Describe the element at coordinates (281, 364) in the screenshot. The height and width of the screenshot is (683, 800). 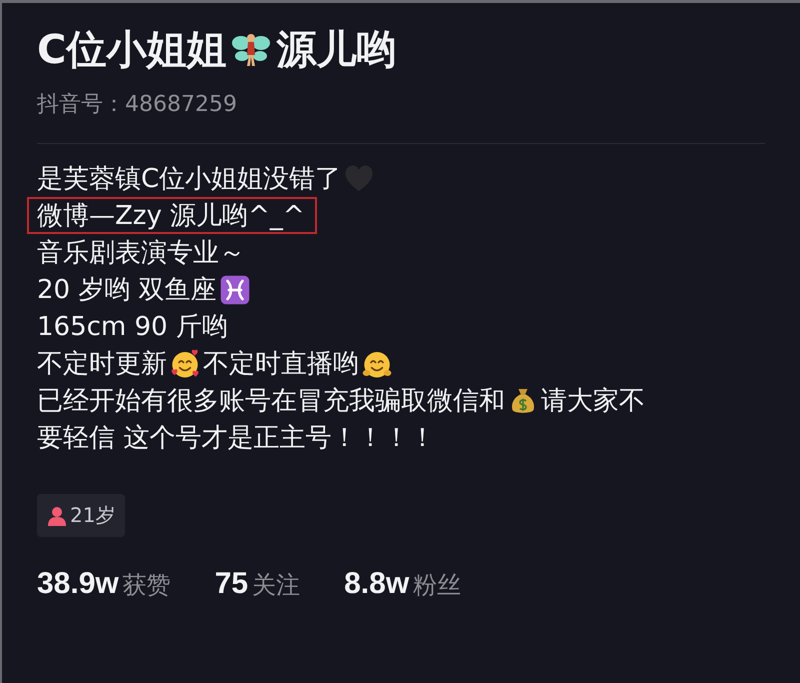
I see `bio-text: 不定时直播哟` at that location.